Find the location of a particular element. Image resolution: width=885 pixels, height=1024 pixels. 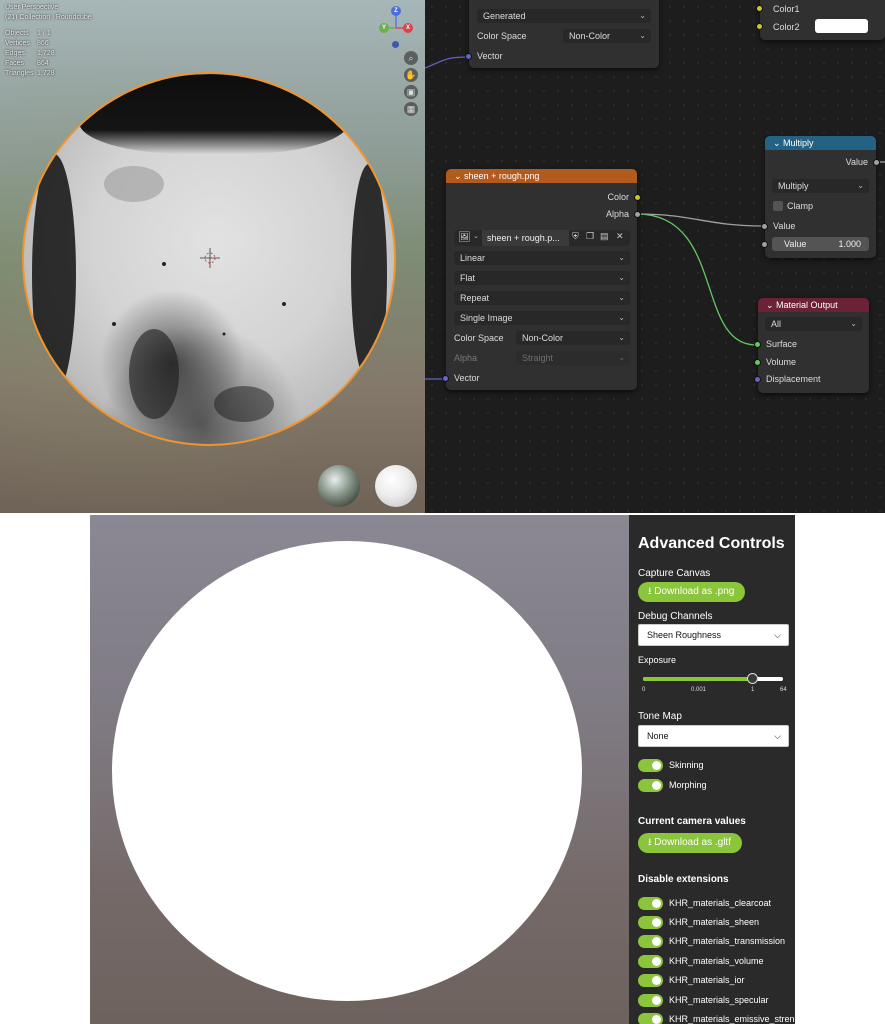

zoom-icon: ⌕ is located at coordinates (411, 58).